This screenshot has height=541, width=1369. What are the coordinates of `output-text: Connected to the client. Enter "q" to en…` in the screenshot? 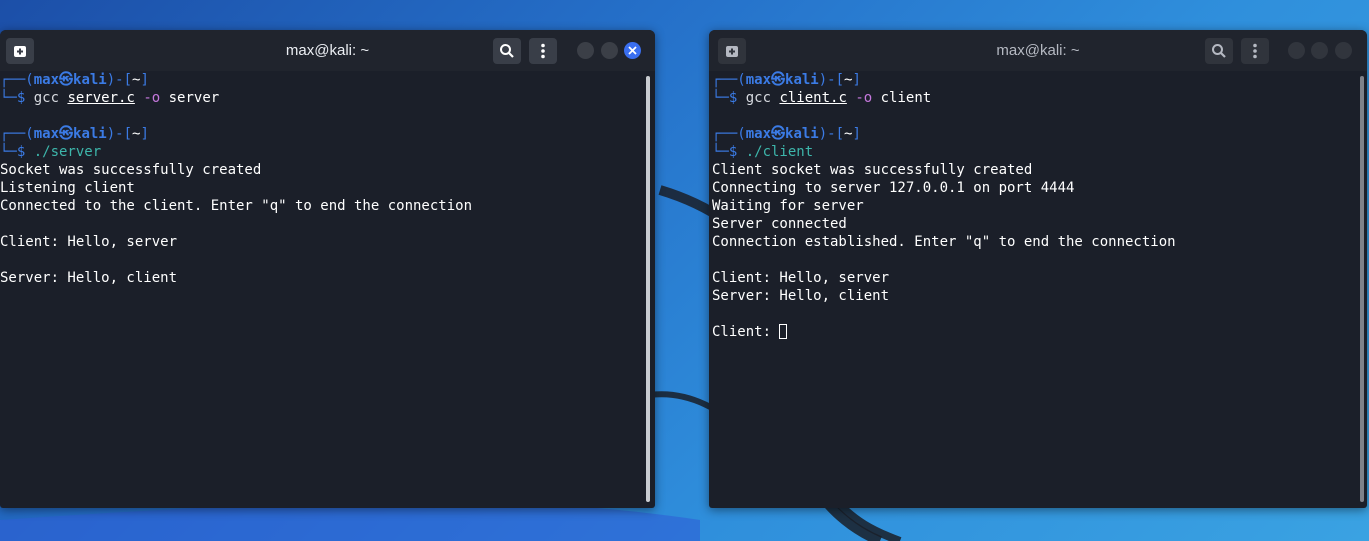 It's located at (236, 206).